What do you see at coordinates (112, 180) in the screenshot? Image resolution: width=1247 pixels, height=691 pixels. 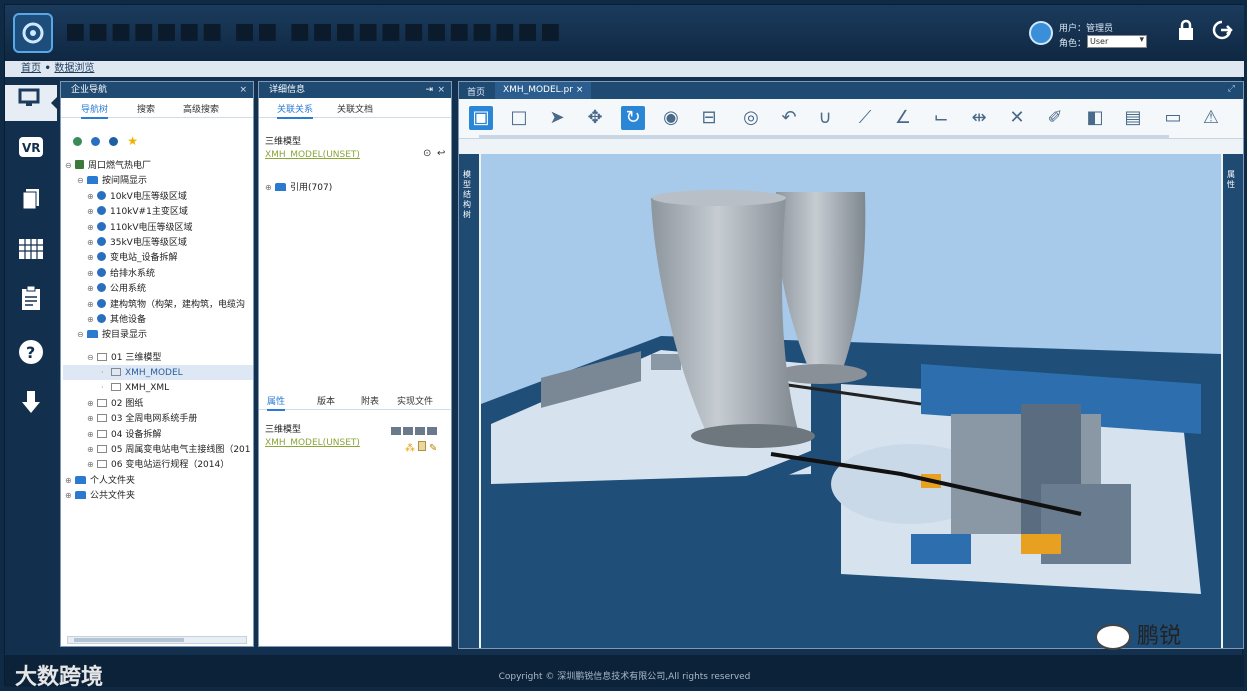 I see `tree-node: ⊖ 按间隔显示` at bounding box center [112, 180].